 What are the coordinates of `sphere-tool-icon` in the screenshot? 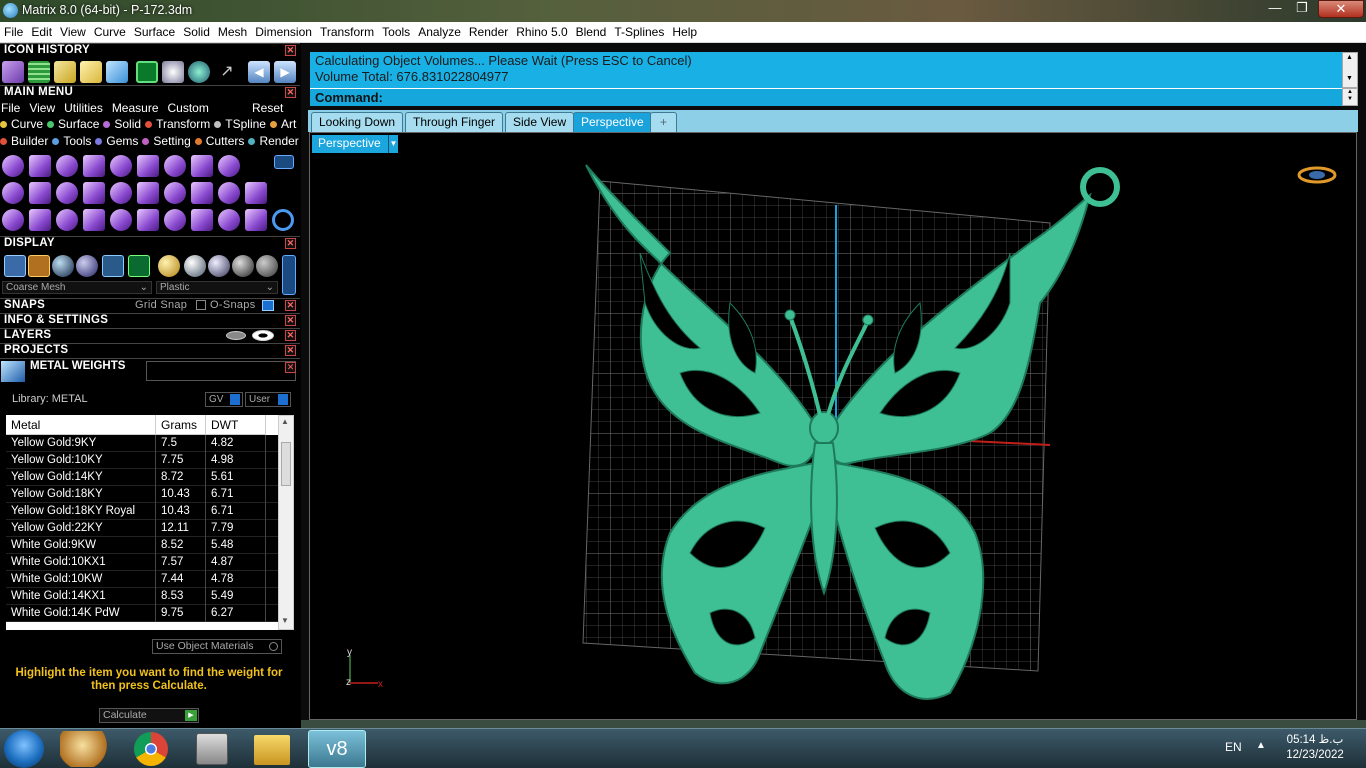 It's located at (13, 166).